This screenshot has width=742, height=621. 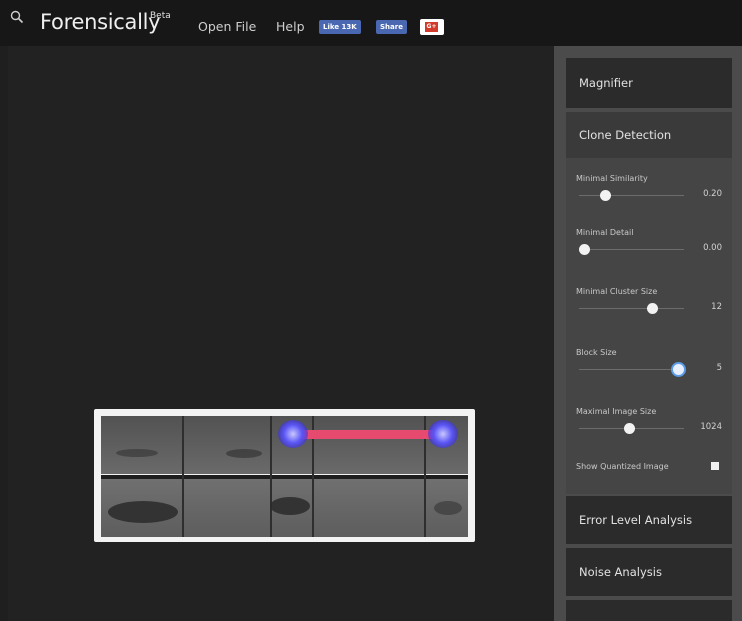 What do you see at coordinates (227, 26) in the screenshot?
I see `open-file-link: Open File` at bounding box center [227, 26].